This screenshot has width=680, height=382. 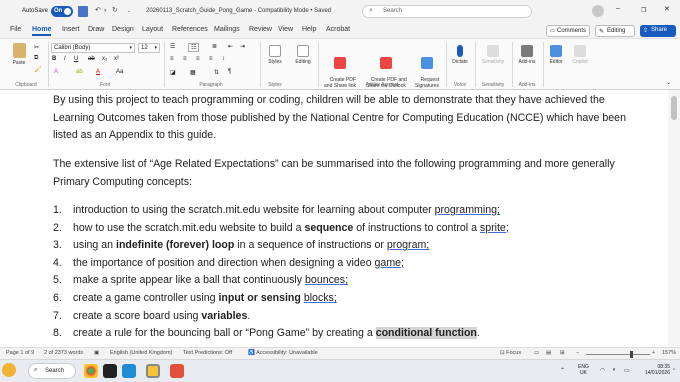 What do you see at coordinates (177, 371) in the screenshot?
I see `app-icon` at bounding box center [177, 371].